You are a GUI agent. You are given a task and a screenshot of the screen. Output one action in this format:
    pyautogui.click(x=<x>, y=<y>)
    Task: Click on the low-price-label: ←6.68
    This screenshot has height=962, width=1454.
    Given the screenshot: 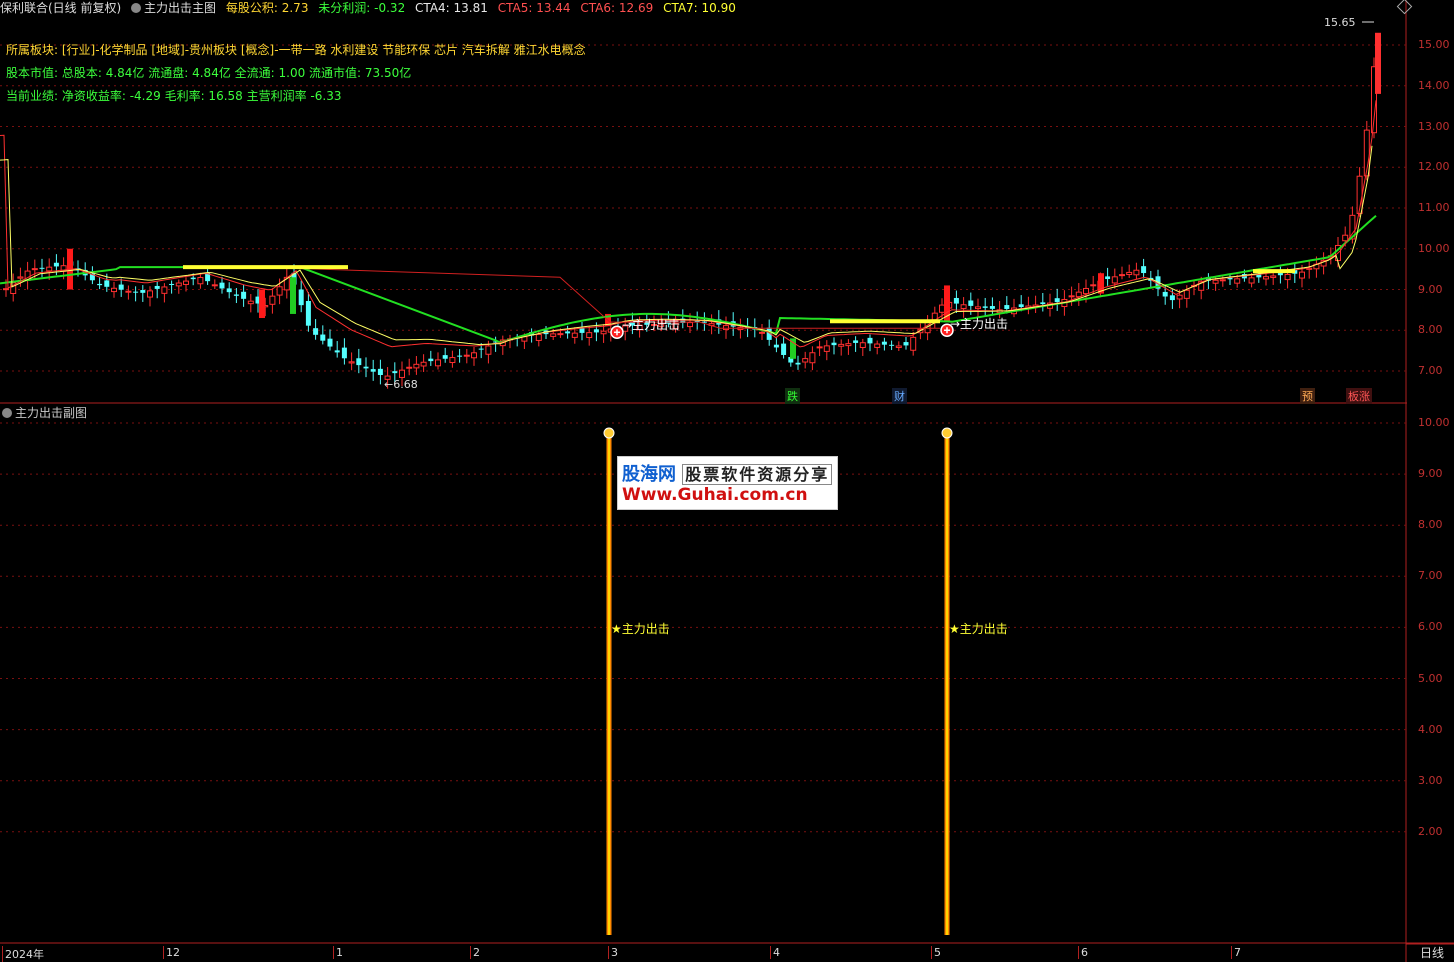 What is the action you would take?
    pyautogui.click(x=401, y=384)
    